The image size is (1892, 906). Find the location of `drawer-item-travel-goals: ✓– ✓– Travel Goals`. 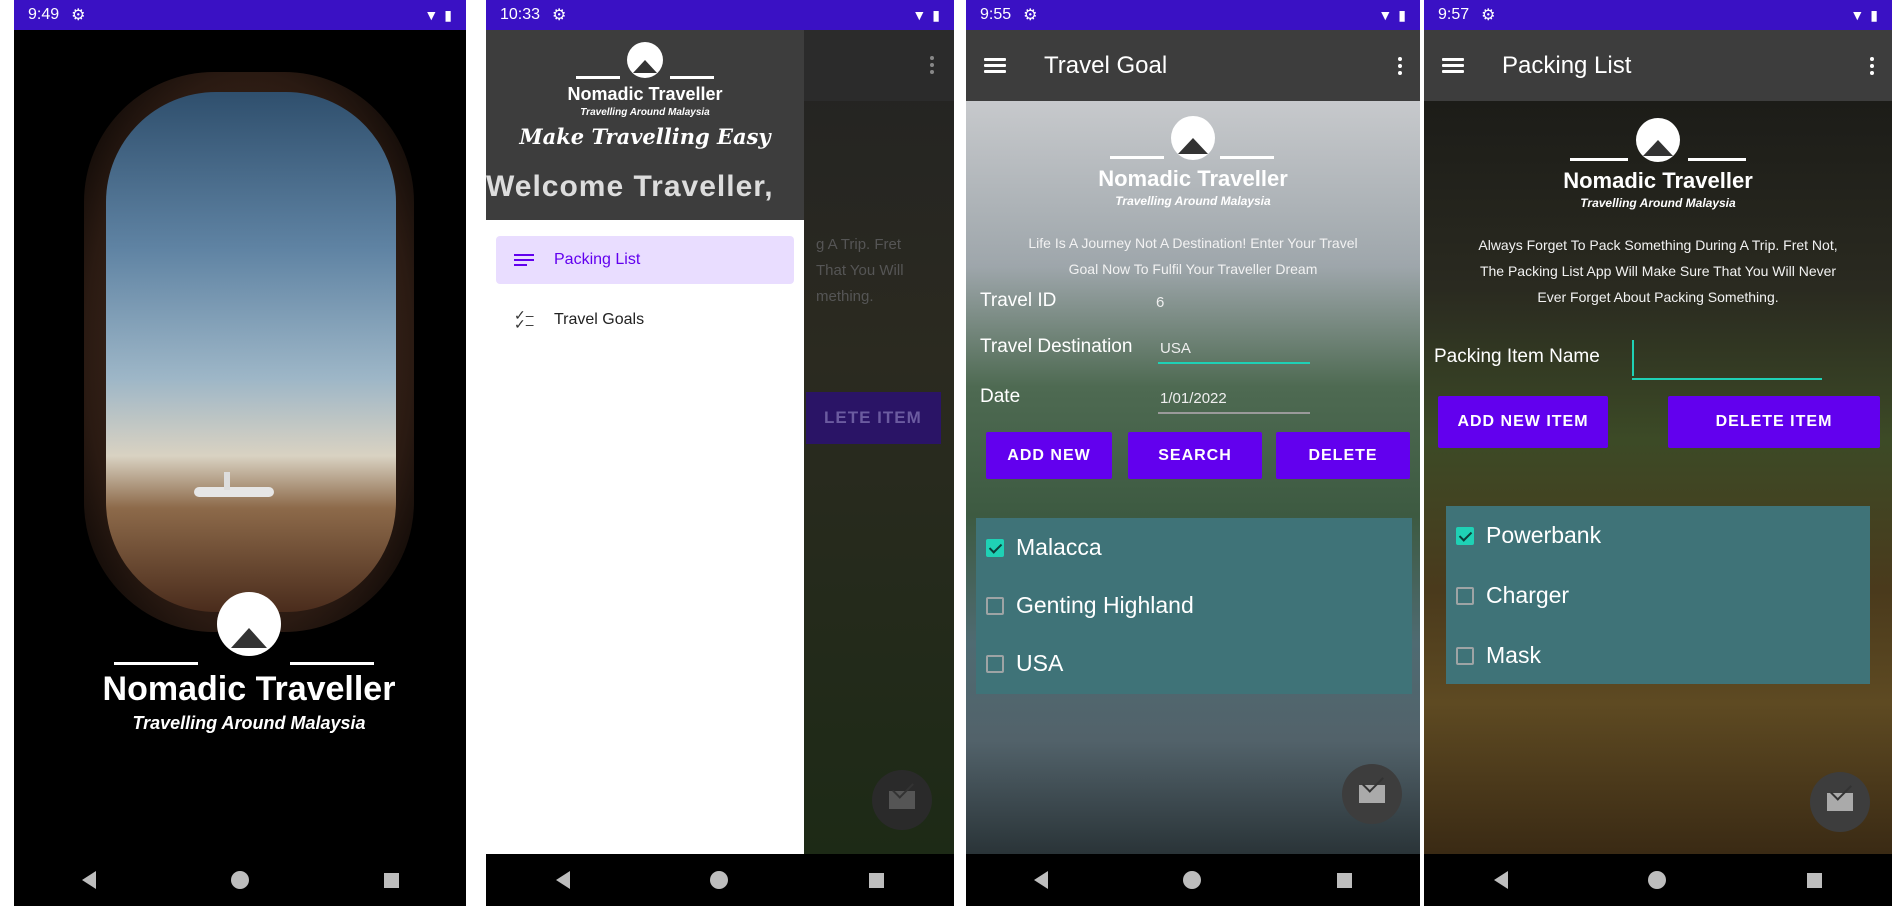

drawer-item-travel-goals: ✓– ✓– Travel Goals is located at coordinates (645, 320).